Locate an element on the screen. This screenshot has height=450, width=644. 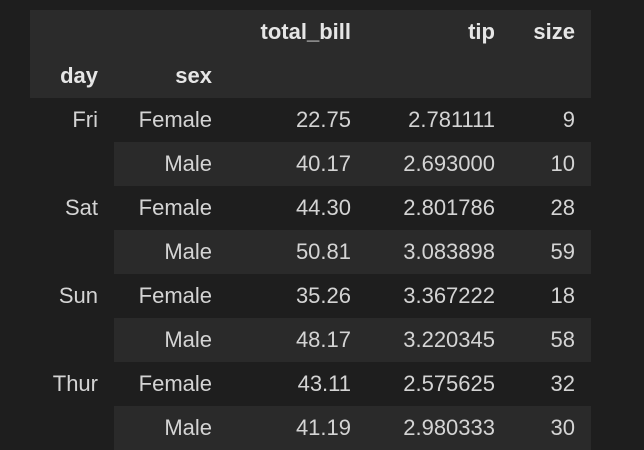
total-bill-cell: 48.17 is located at coordinates (297, 340).